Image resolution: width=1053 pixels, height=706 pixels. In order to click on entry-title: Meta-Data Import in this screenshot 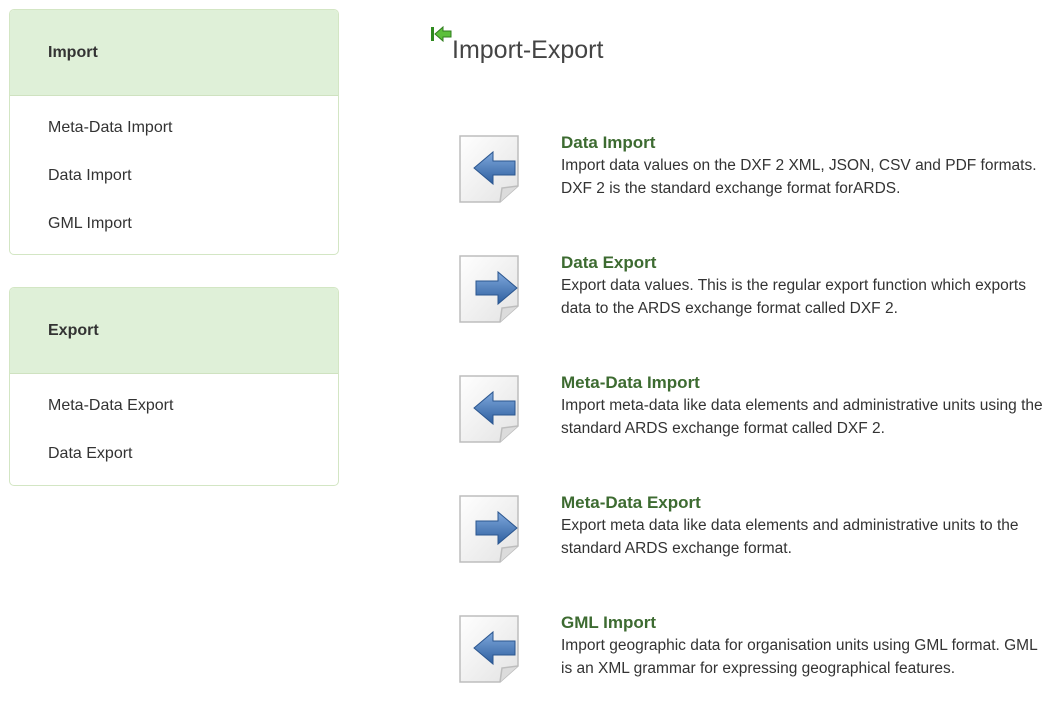, I will do `click(806, 383)`.